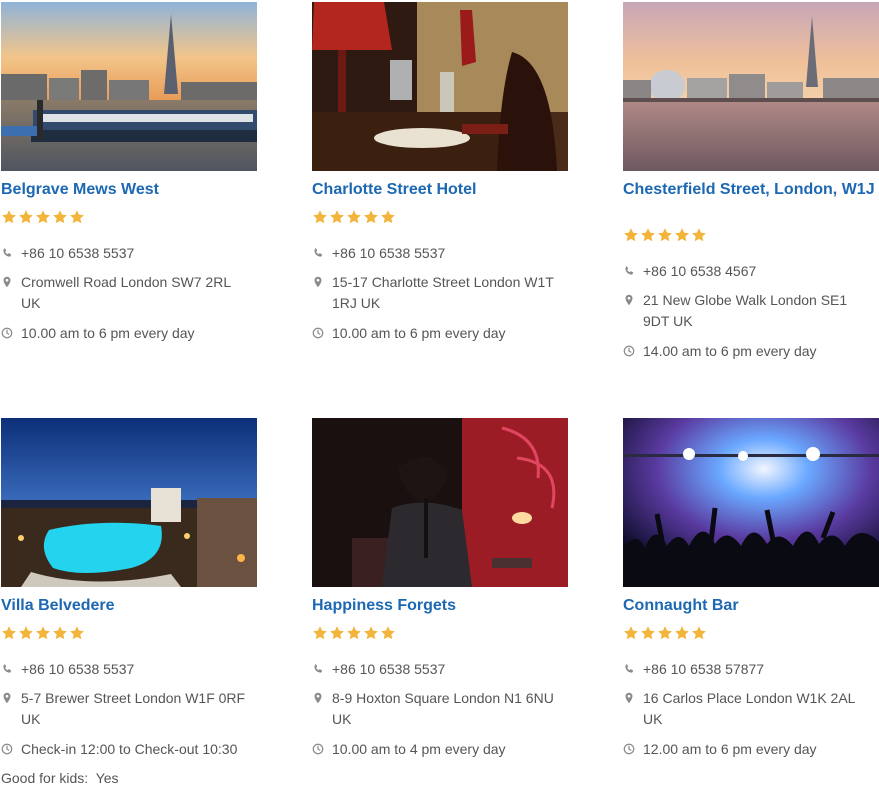  Describe the element at coordinates (745, 310) in the screenshot. I see `address-text: 21 New Globe Walk London SE1 9DT UK` at that location.